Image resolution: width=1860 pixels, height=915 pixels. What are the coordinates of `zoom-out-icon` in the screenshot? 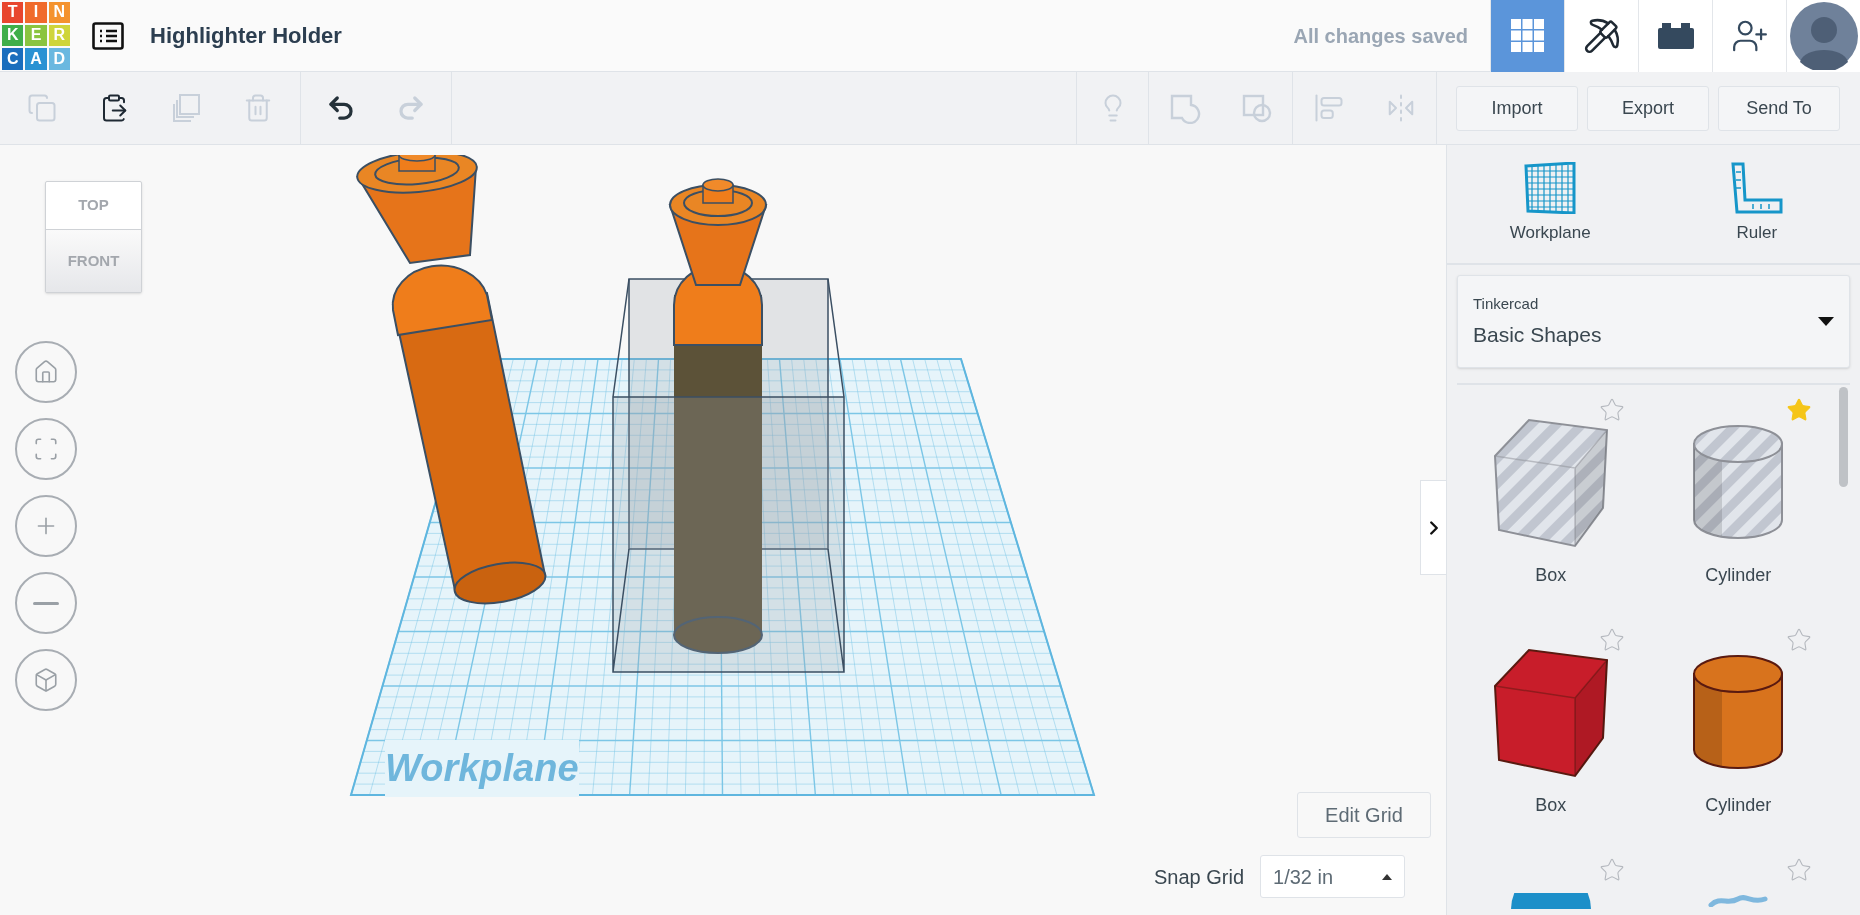 It's located at (46, 603).